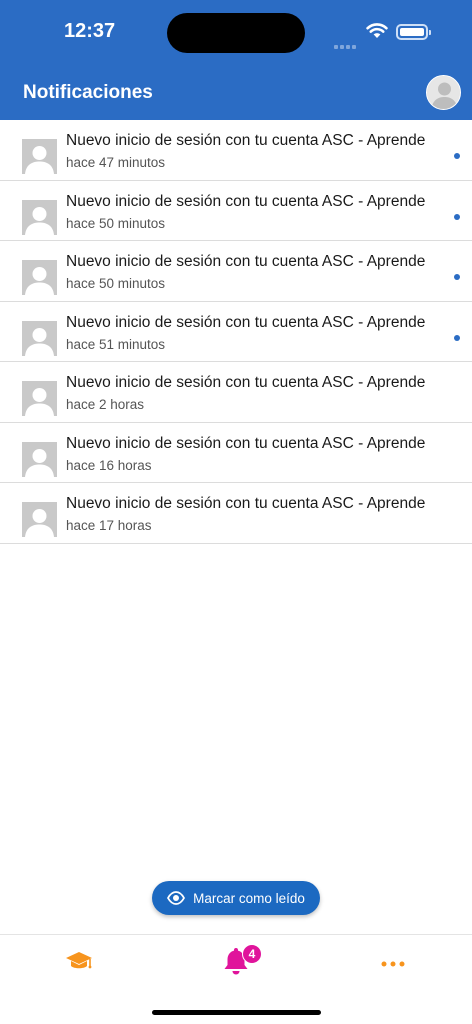 This screenshot has width=472, height=1024. I want to click on tab-notifications: 4, so click(236, 963).